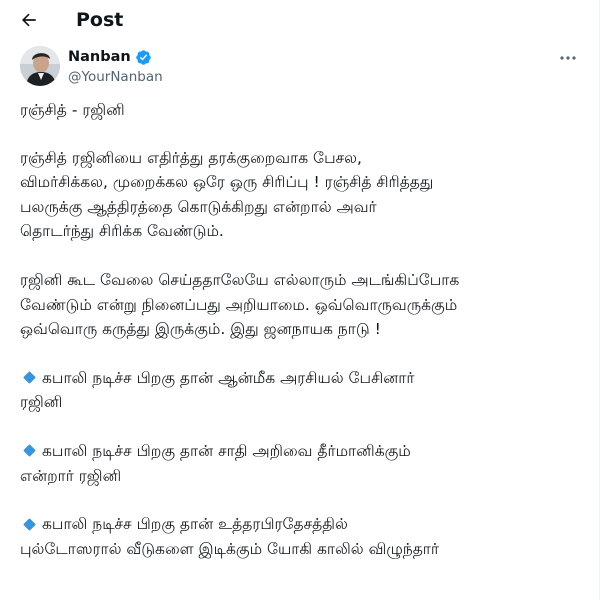  What do you see at coordinates (99, 57) in the screenshot?
I see `display-name: Nanban` at bounding box center [99, 57].